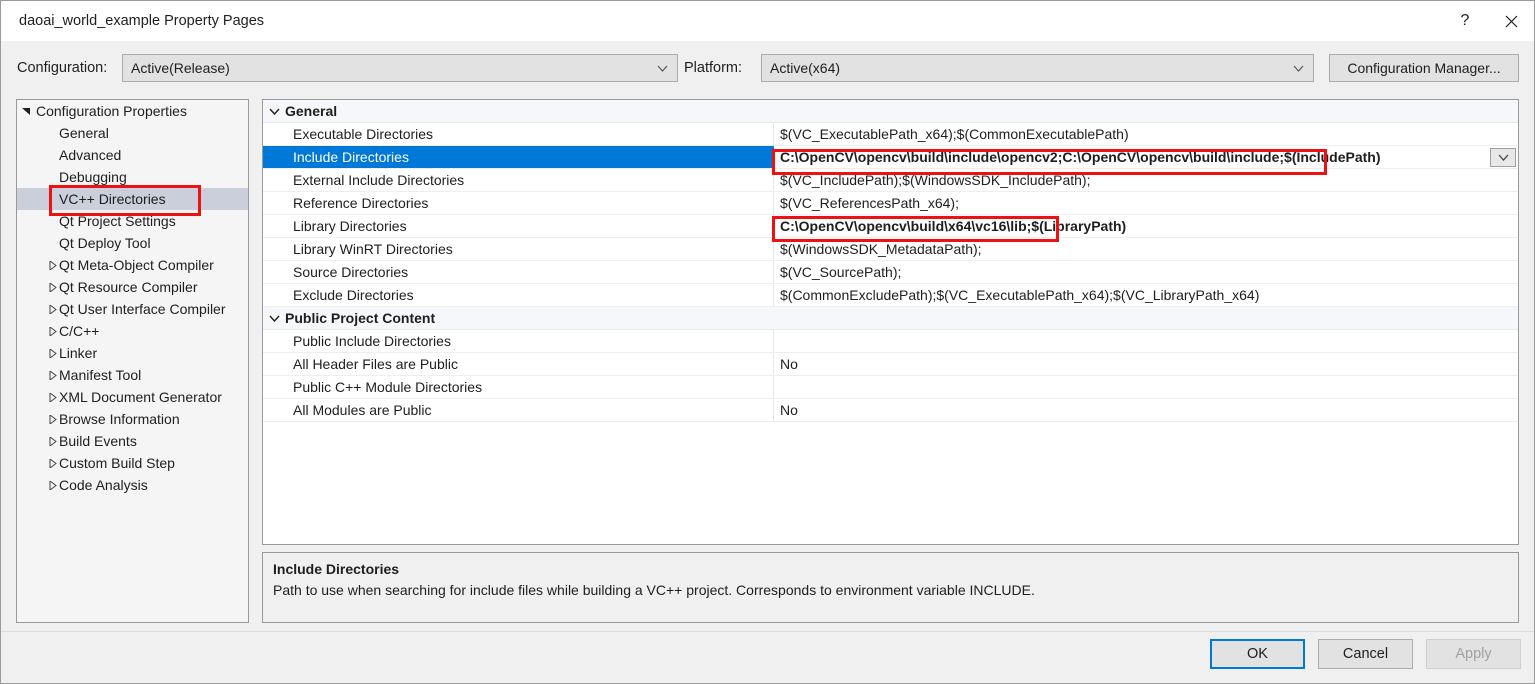 The height and width of the screenshot is (684, 1535). What do you see at coordinates (1365, 654) in the screenshot?
I see `cancel-button: Cancel` at bounding box center [1365, 654].